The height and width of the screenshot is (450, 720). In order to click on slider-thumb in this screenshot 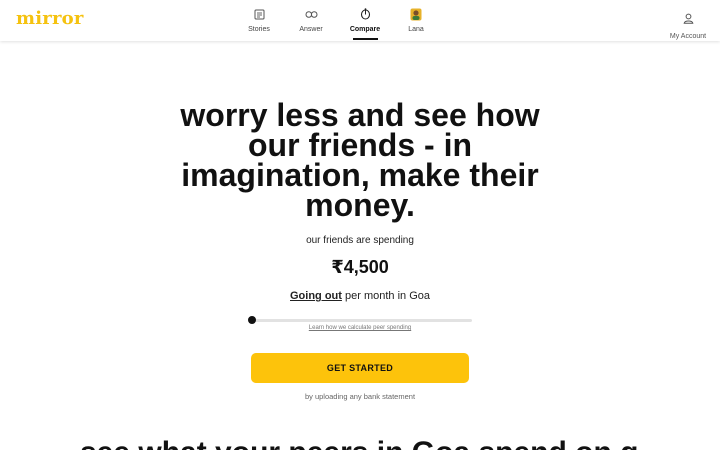, I will do `click(252, 320)`.